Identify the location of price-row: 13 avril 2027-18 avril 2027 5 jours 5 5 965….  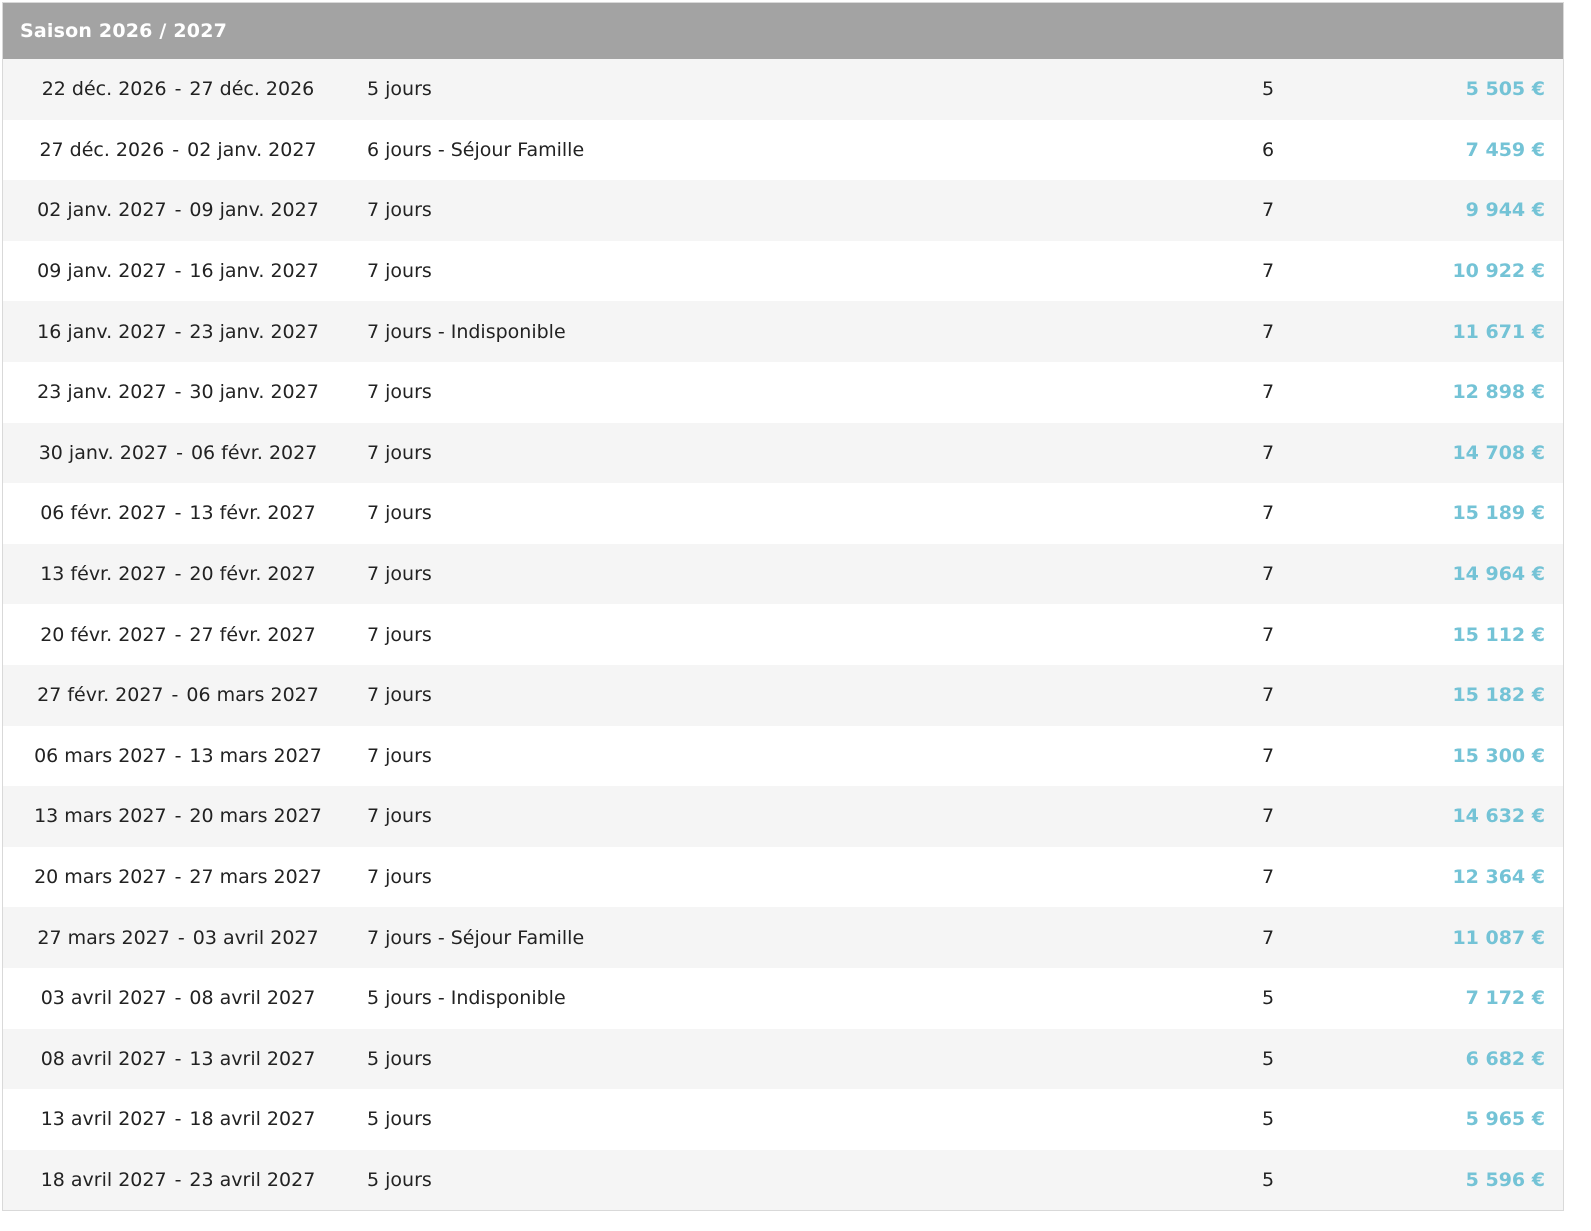
(783, 1119).